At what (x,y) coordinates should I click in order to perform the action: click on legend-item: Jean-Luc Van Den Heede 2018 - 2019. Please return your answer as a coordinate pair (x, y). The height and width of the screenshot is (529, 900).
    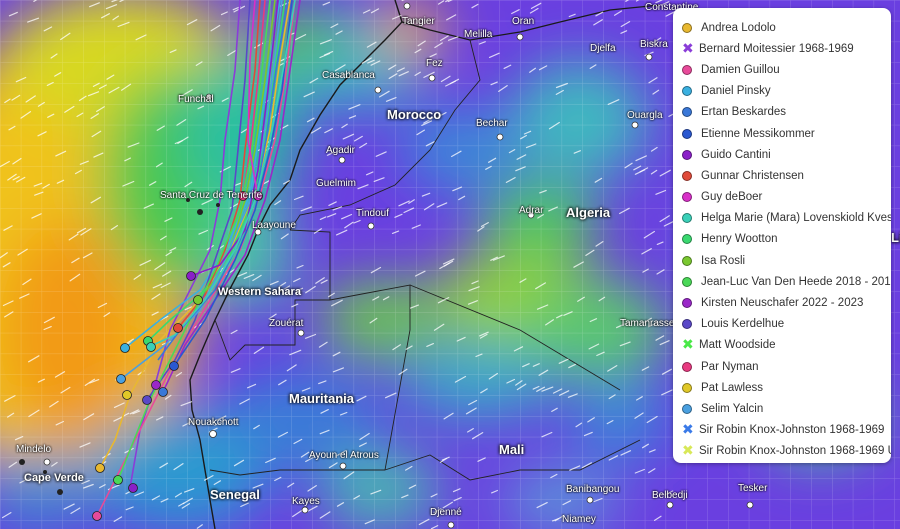
    Looking at the image, I should click on (782, 281).